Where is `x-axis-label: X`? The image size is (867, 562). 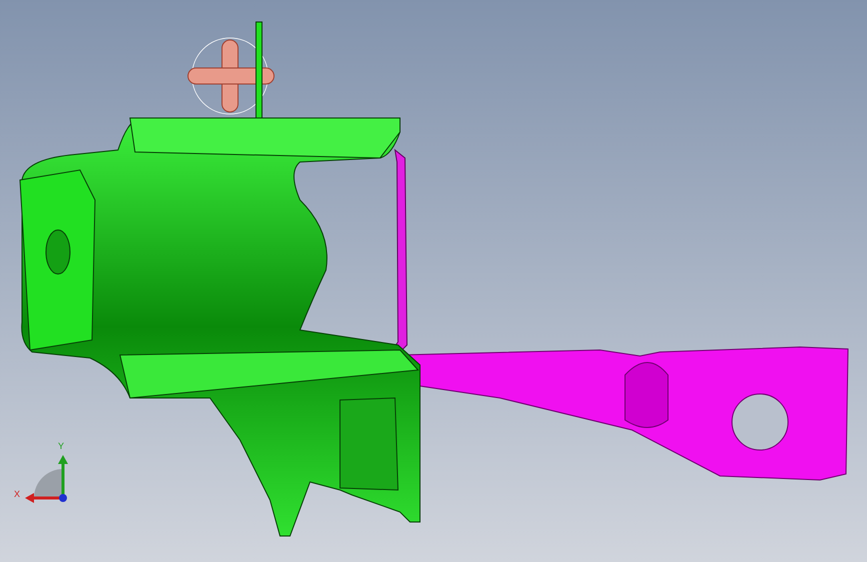
x-axis-label: X is located at coordinates (17, 494).